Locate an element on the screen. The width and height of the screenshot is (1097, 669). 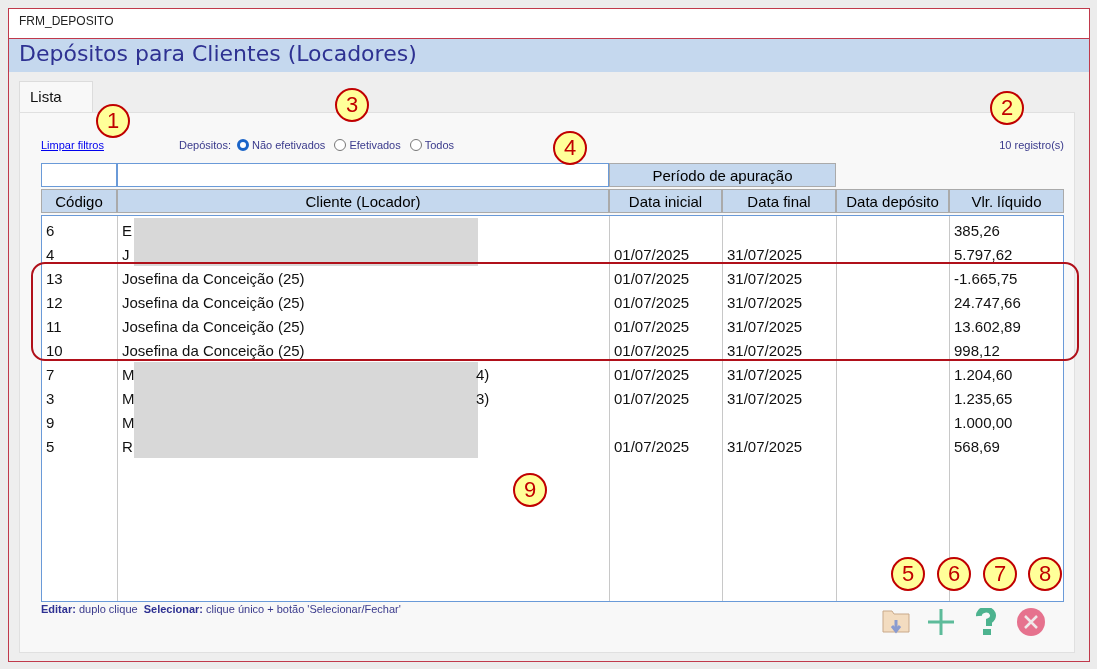
column-header: Data inicial is located at coordinates (665, 201).